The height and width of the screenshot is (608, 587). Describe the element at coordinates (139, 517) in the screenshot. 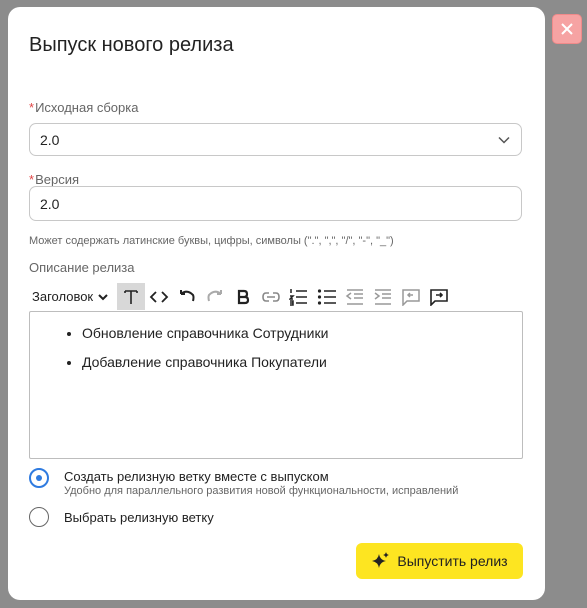

I see `choose-branch-label: Выбрать релизную ветку` at that location.